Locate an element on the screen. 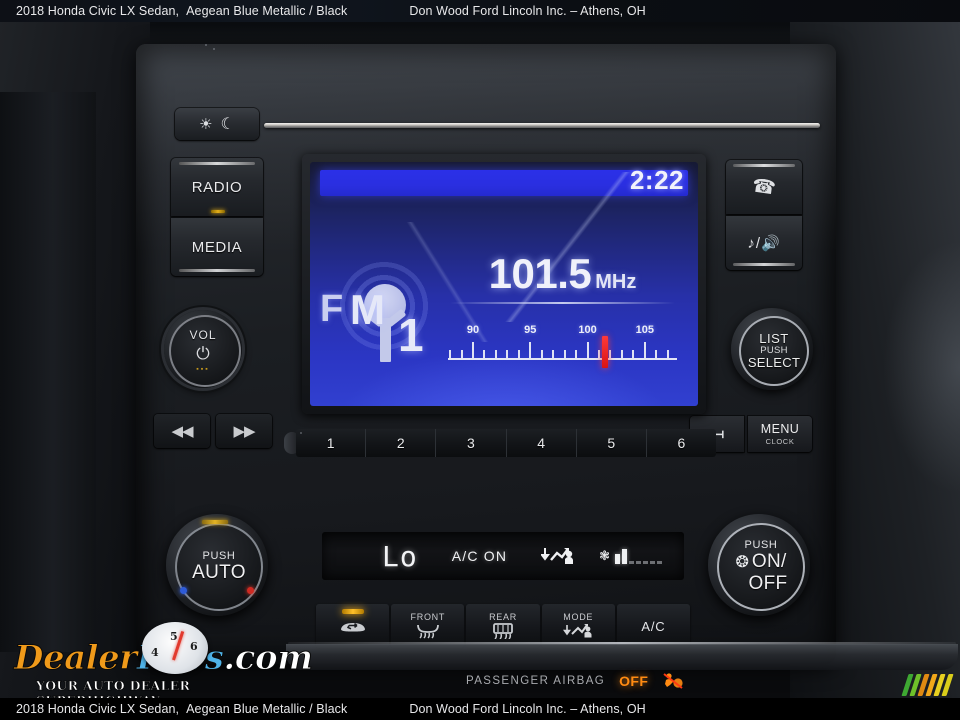 This screenshot has height=720, width=960. rear-defrost-icon is located at coordinates (503, 631).